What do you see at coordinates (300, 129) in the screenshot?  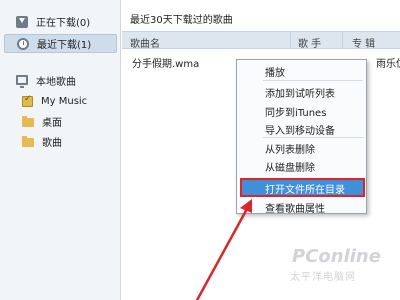 I see `menu-item-import-to-device: 导入到移动设备` at bounding box center [300, 129].